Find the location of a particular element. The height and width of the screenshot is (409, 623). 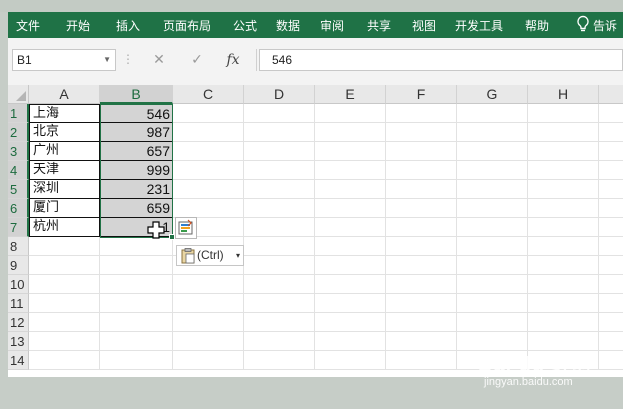

row-header-13: 13 is located at coordinates (18, 341).